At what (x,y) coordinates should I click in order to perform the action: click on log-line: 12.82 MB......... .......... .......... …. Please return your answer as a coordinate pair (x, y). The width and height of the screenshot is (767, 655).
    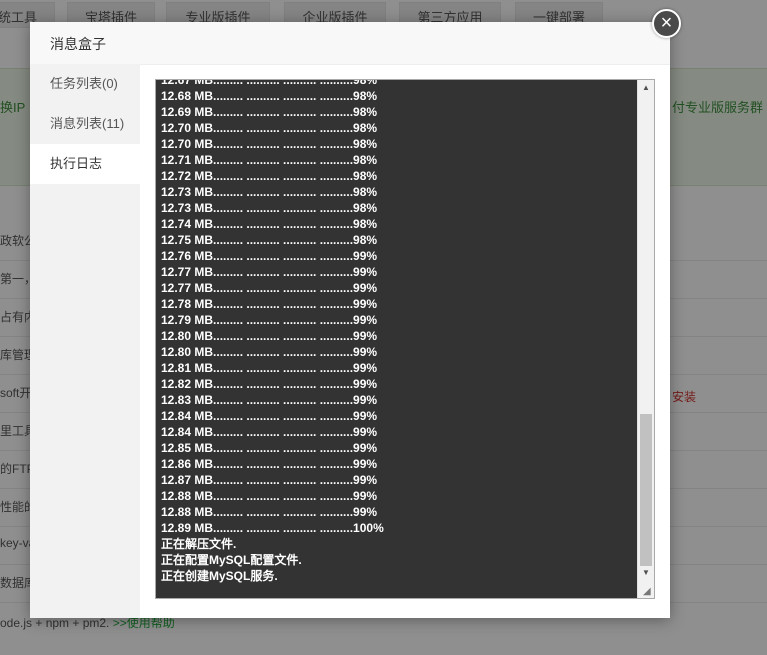
    Looking at the image, I should click on (269, 384).